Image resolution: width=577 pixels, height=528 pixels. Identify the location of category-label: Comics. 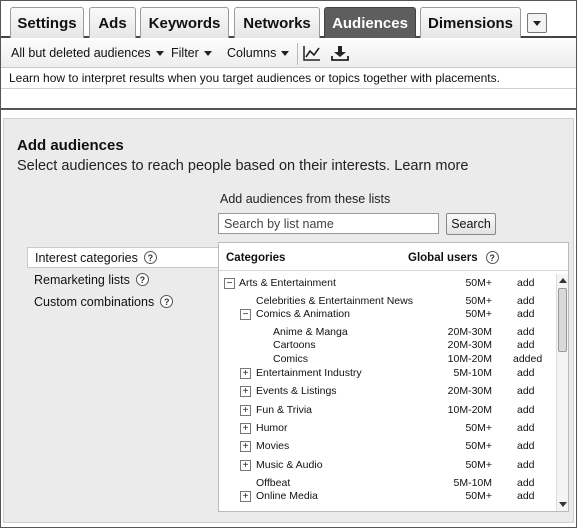
(291, 359).